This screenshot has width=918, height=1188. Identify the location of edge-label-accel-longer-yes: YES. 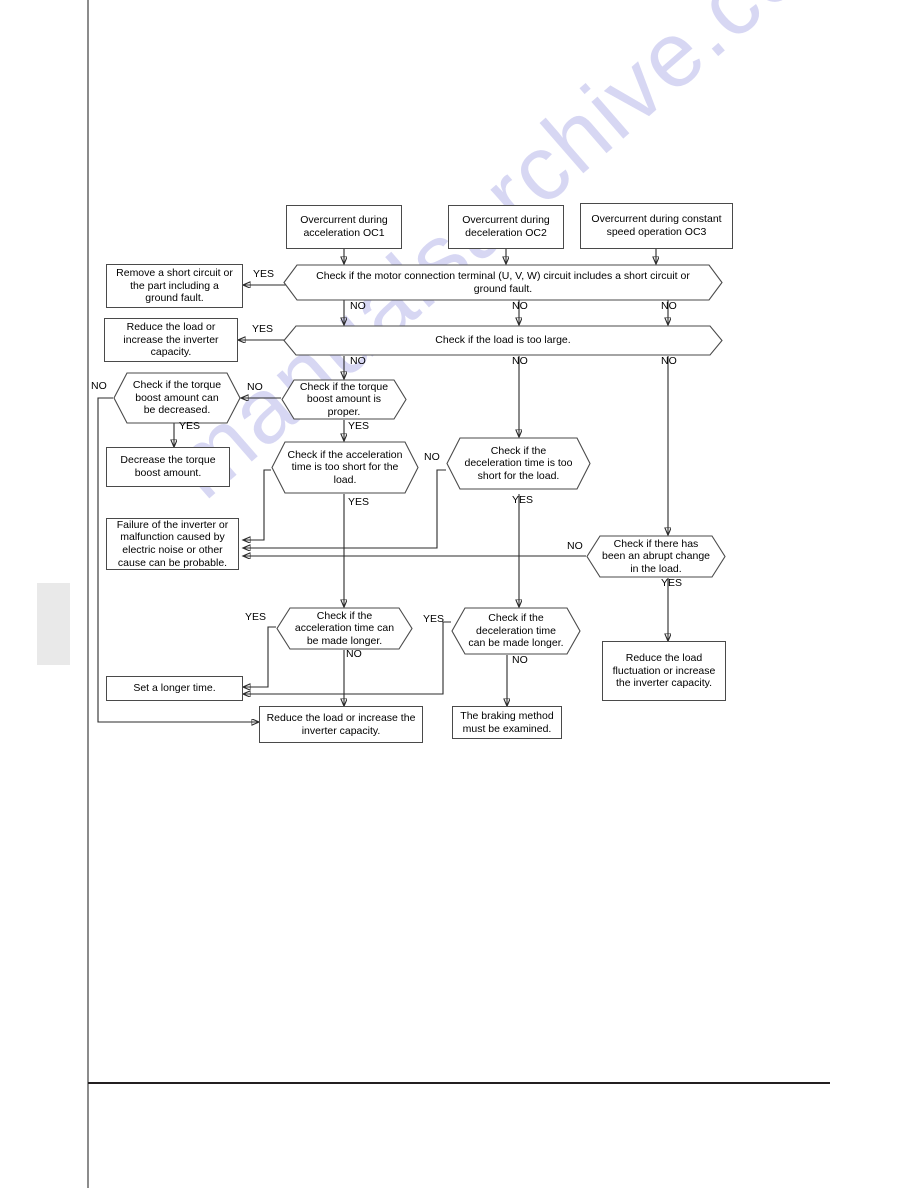
(256, 617).